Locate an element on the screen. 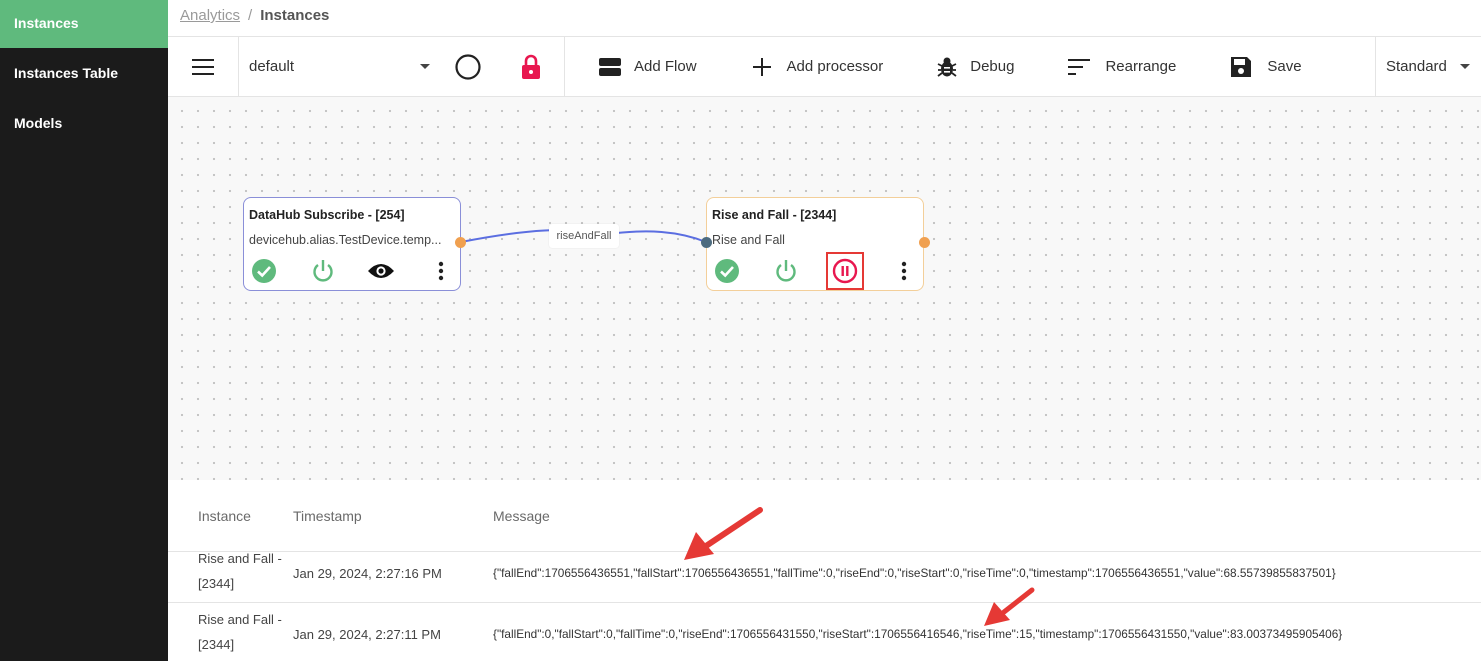 Image resolution: width=1481 pixels, height=661 pixels. hamburger-menu-button is located at coordinates (203, 66).